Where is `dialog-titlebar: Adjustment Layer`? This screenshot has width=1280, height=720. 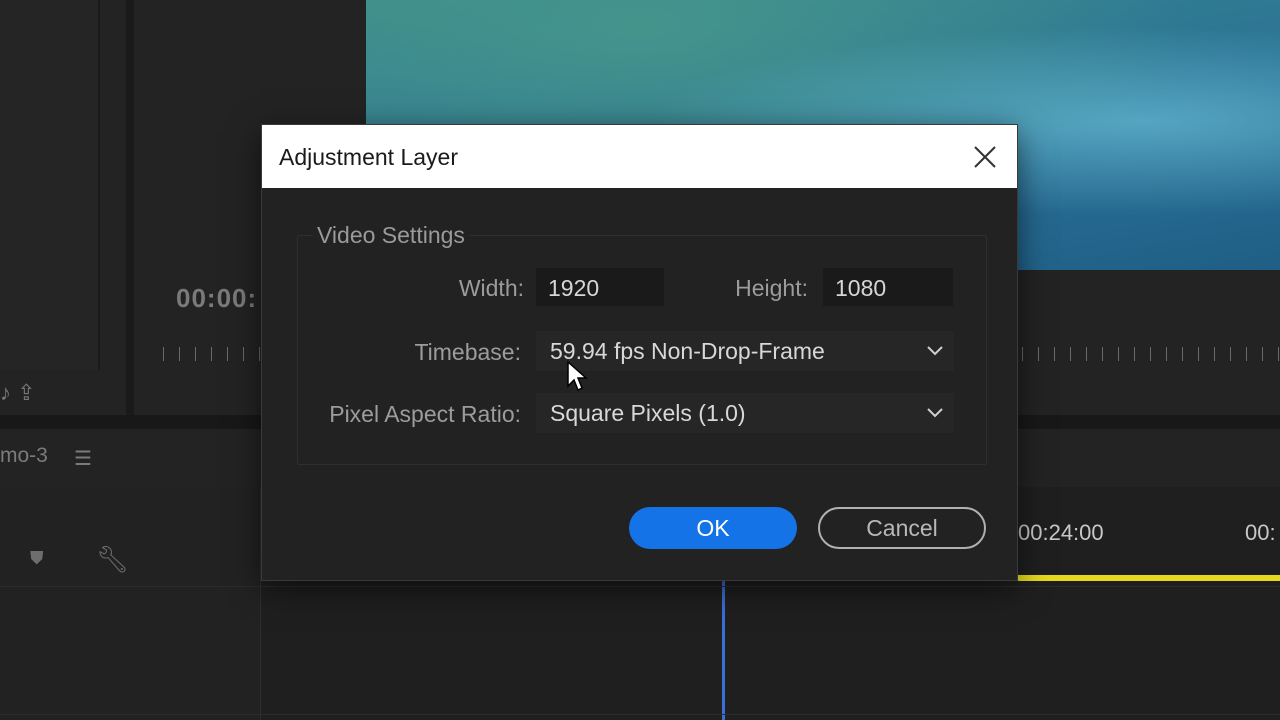
dialog-titlebar: Adjustment Layer is located at coordinates (639, 156).